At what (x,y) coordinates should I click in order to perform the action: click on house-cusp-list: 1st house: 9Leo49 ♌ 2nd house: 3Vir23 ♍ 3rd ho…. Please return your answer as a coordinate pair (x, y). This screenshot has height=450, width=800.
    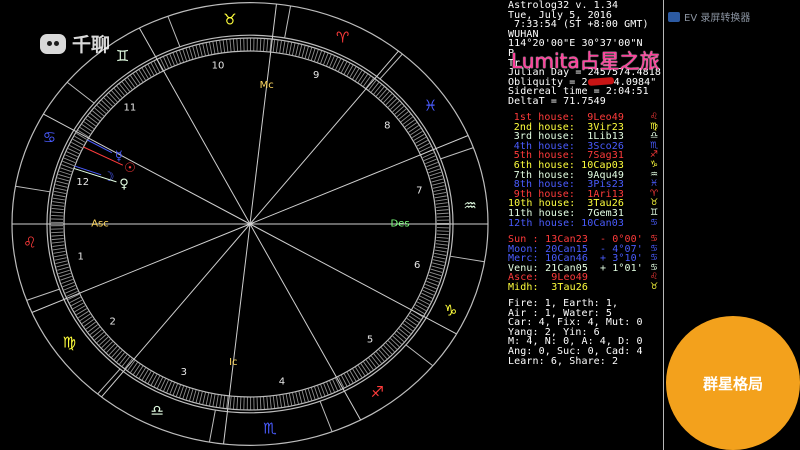
    Looking at the image, I should click on (583, 170).